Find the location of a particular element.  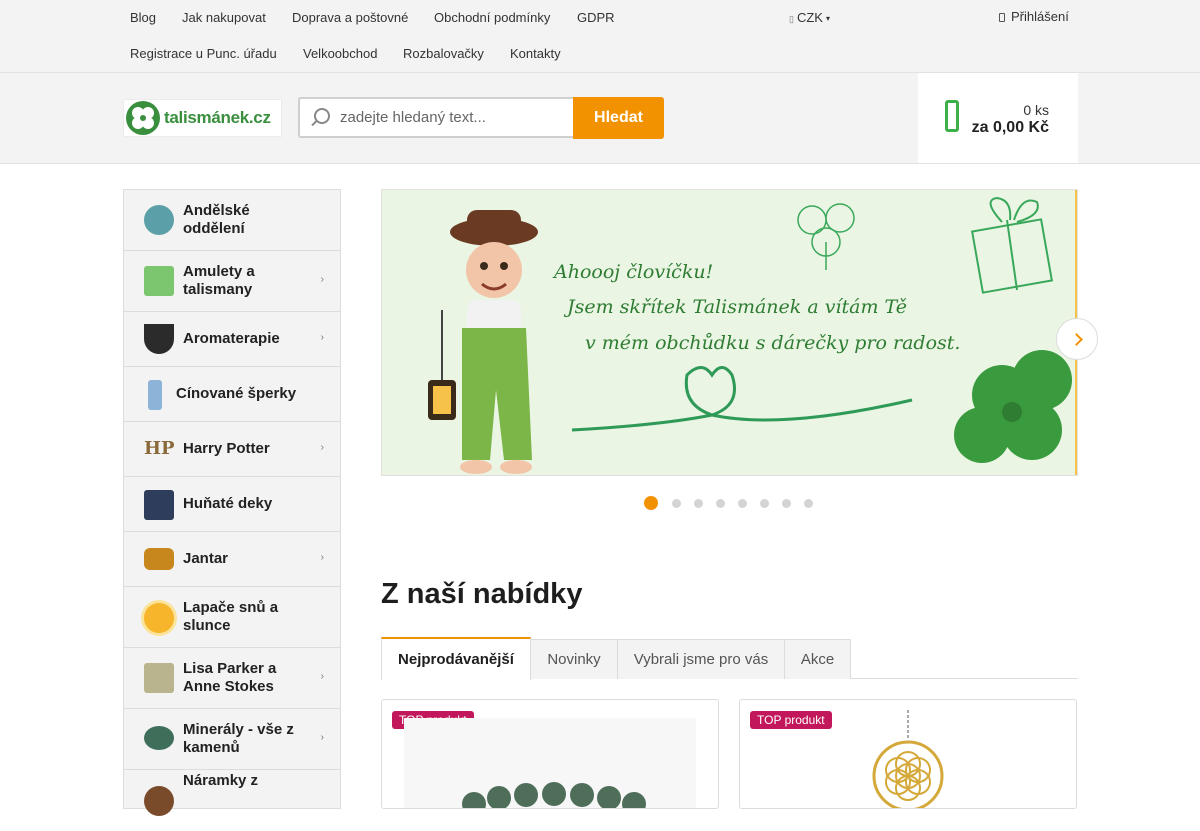

currency-label: CZK is located at coordinates (809, 17).